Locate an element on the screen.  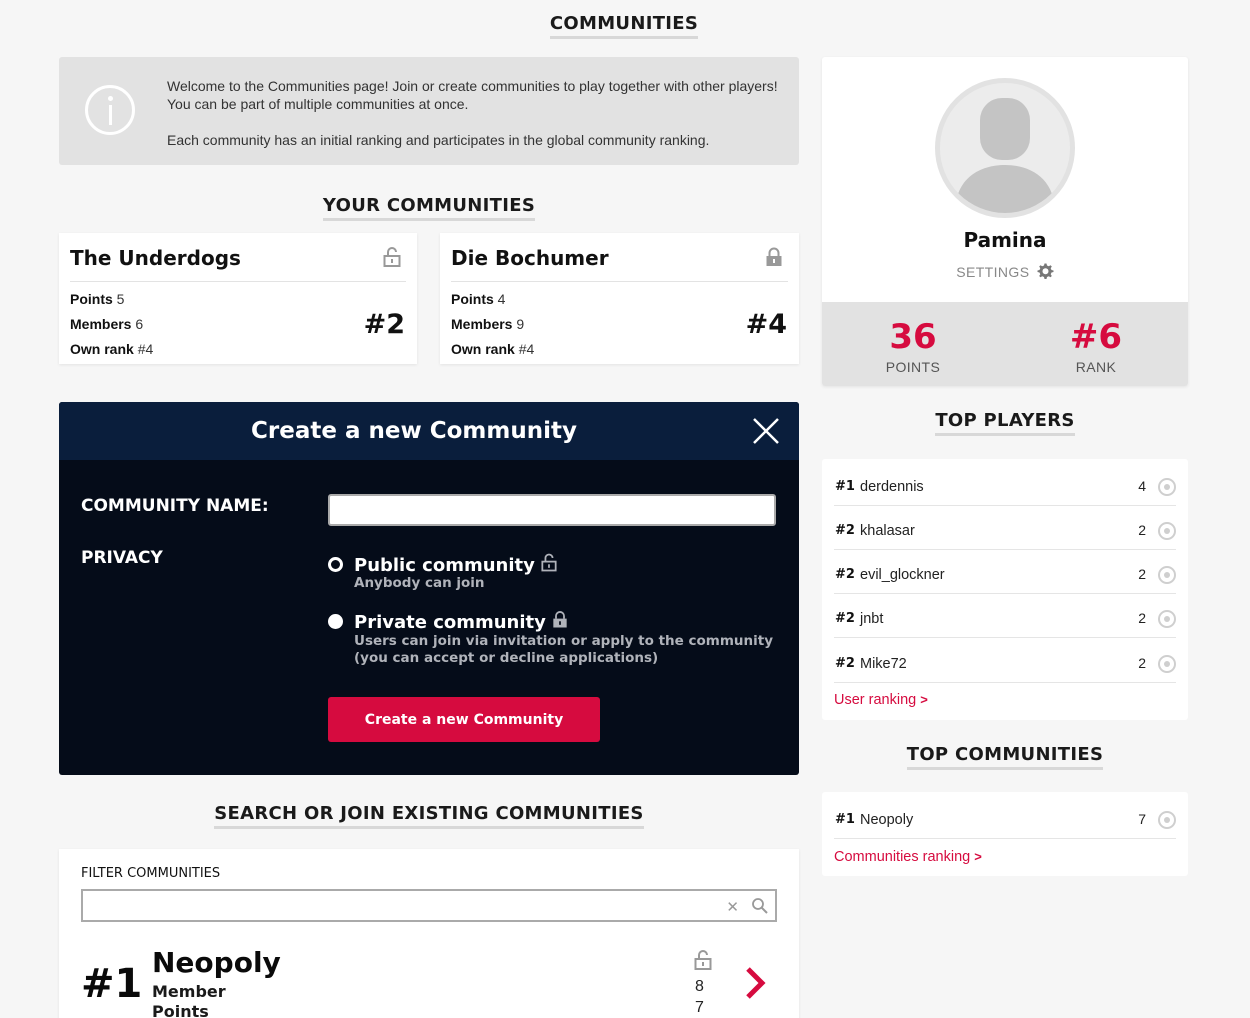
public-community-title: Public community is located at coordinates (455, 564).